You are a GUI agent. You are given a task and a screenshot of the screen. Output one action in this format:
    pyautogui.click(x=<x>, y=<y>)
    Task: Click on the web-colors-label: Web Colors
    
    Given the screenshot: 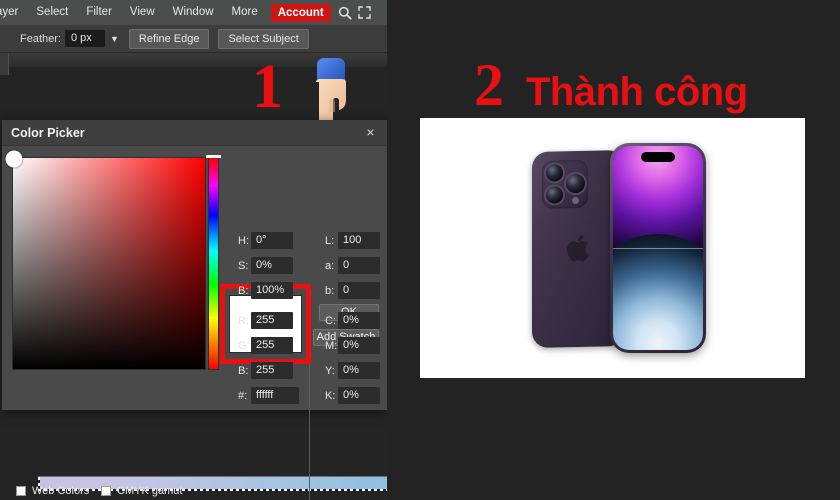 What is the action you would take?
    pyautogui.click(x=61, y=491)
    